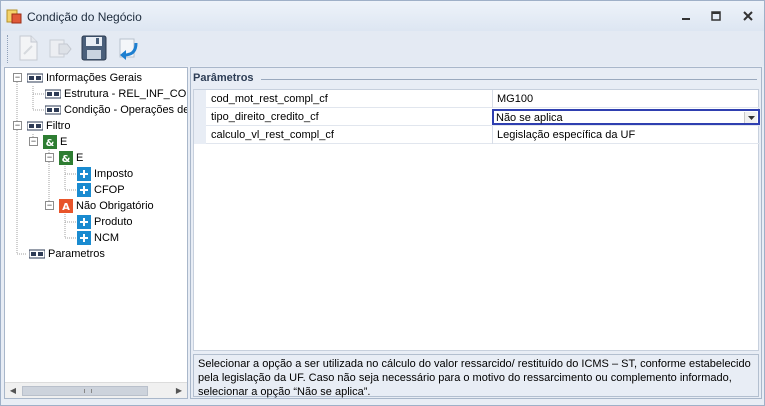  I want to click on tree-node-parametros: Parametros, so click(67, 254).